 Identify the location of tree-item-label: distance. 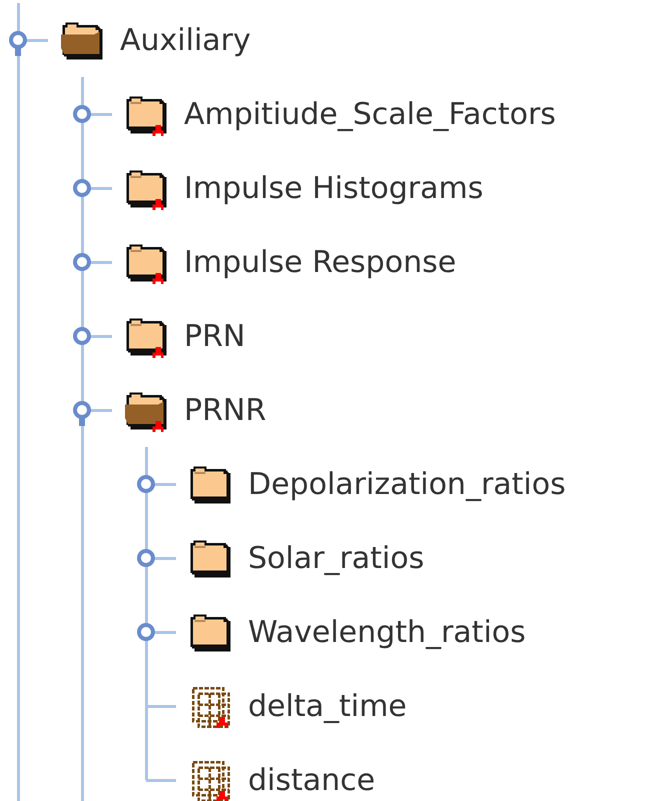
(312, 780).